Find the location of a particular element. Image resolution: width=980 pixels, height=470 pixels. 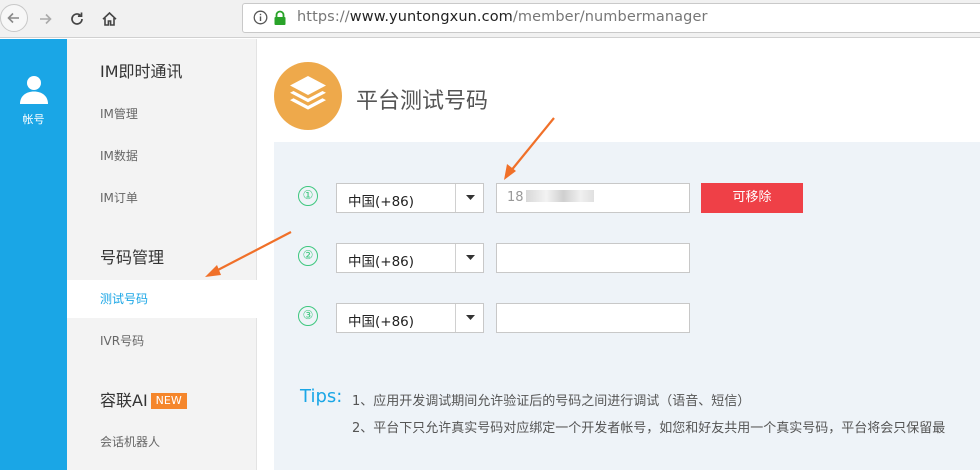

new-badge: NEW is located at coordinates (168, 401).